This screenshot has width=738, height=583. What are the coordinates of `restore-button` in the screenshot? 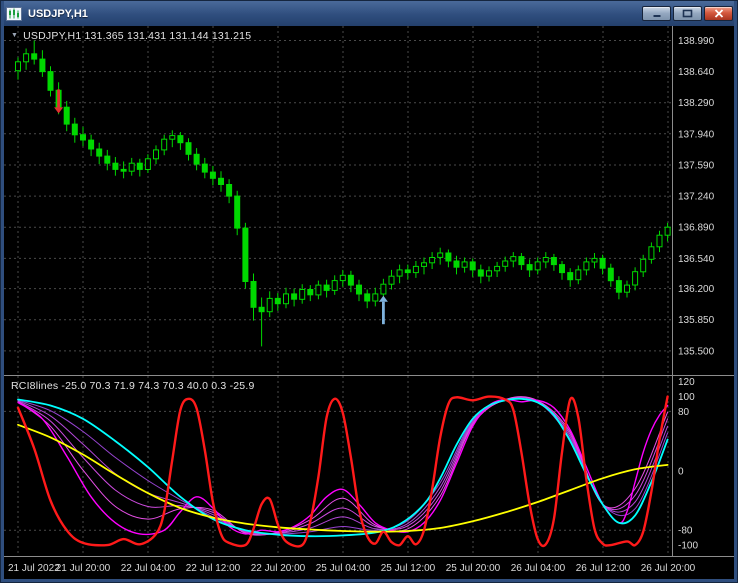 It's located at (687, 13).